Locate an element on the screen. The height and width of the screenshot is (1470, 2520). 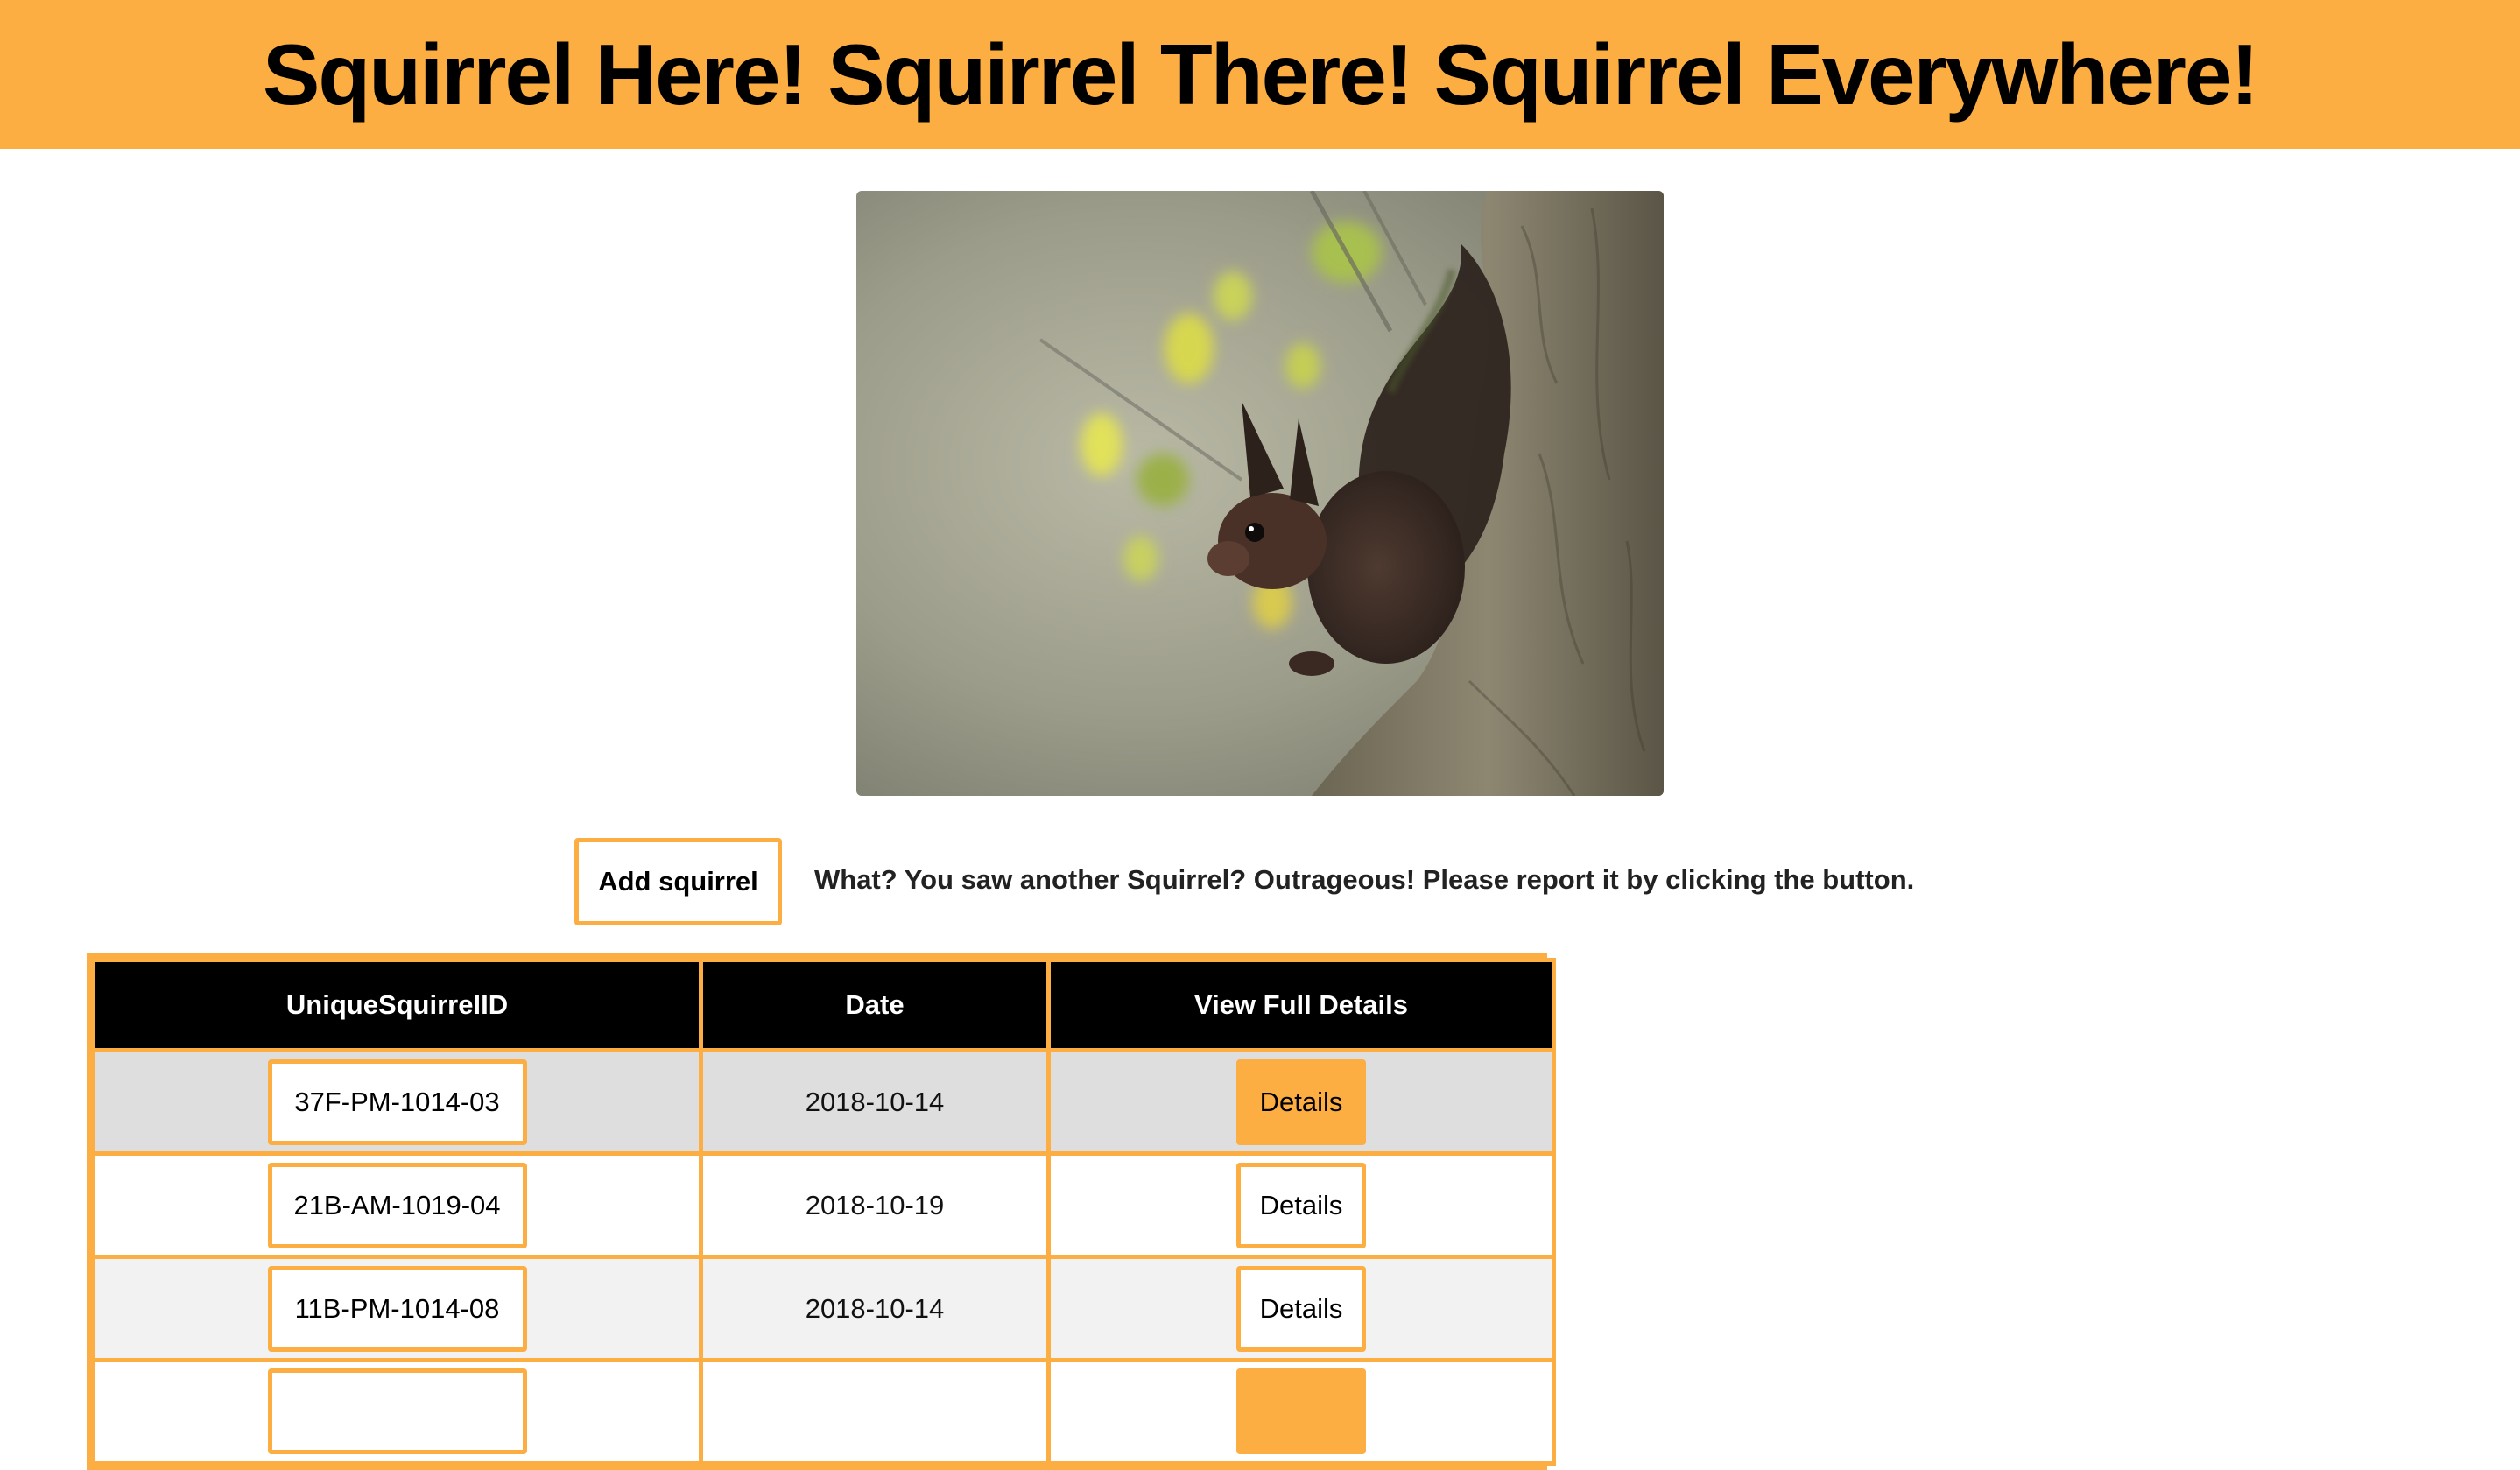
column-header-id: UniqueSquirrelID is located at coordinates (397, 1005).